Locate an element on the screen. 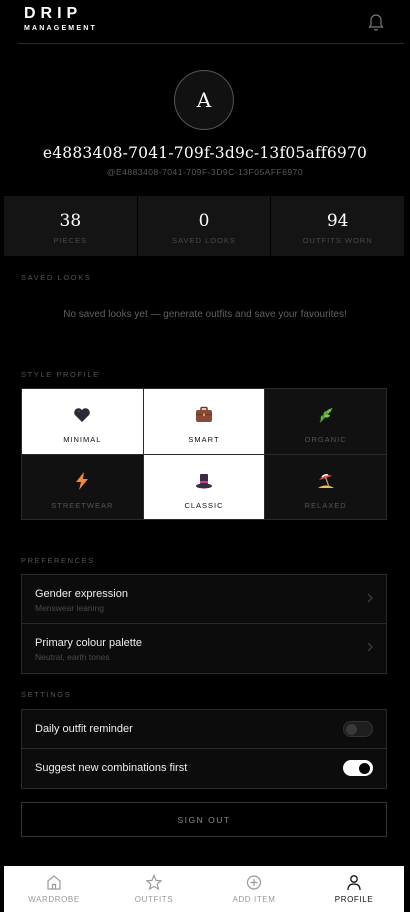 The height and width of the screenshot is (912, 410). style-option-minimal: MINIMAL is located at coordinates (82, 421).